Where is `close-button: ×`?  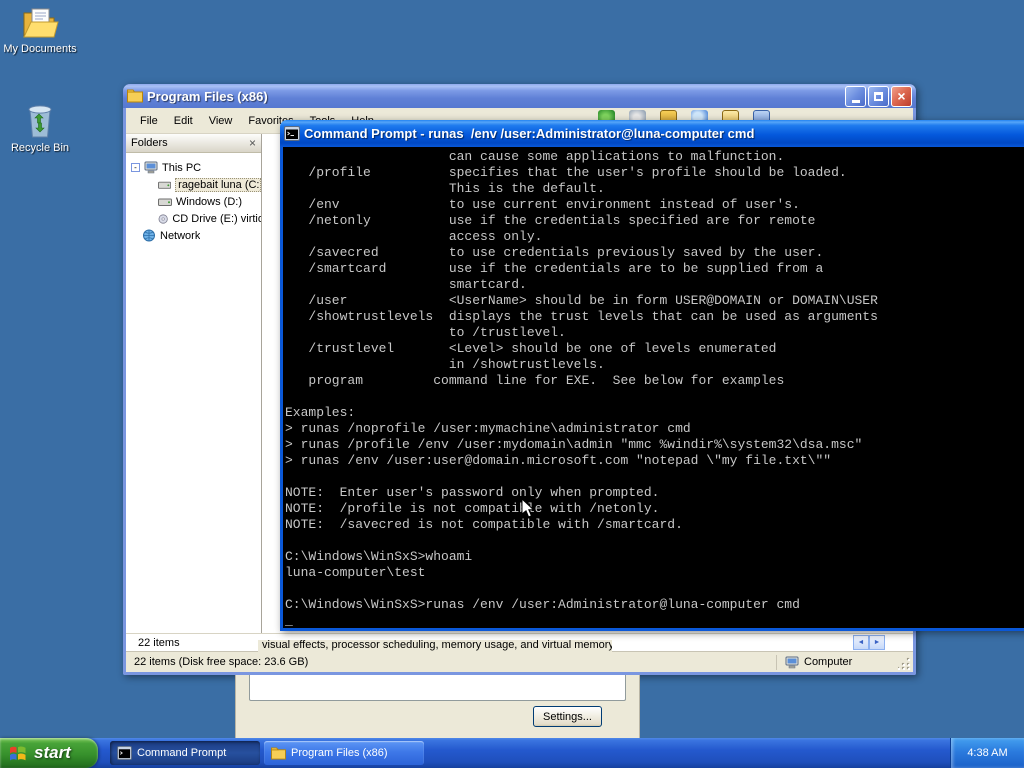 close-button: × is located at coordinates (901, 96).